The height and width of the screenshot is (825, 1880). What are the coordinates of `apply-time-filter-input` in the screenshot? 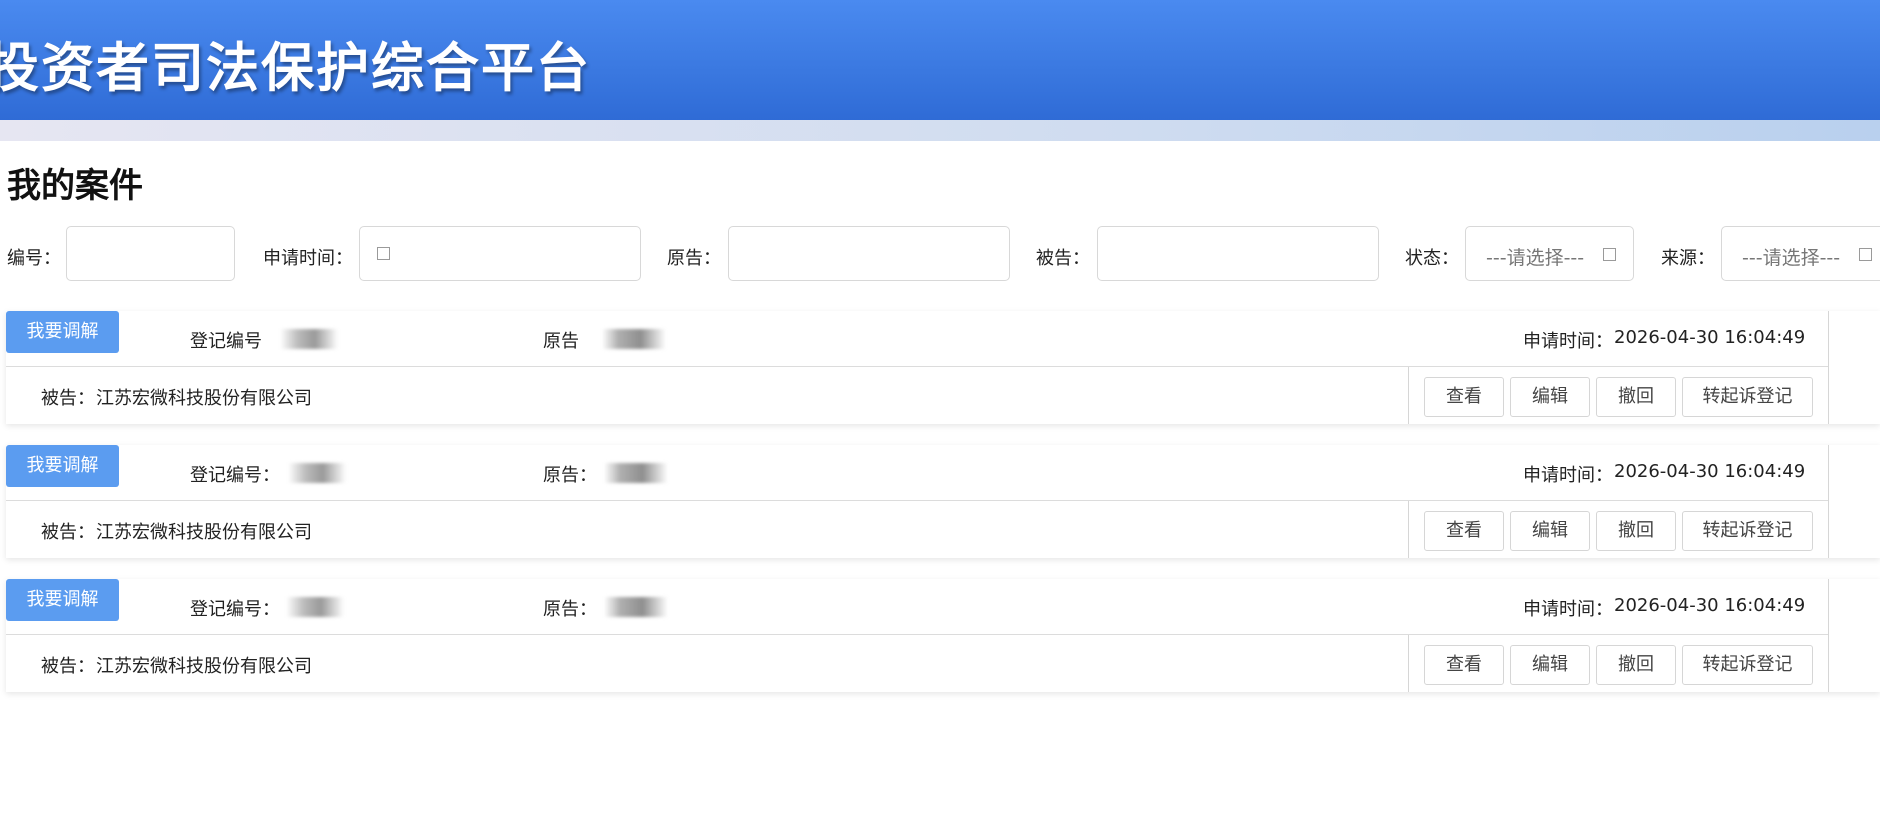 It's located at (500, 253).